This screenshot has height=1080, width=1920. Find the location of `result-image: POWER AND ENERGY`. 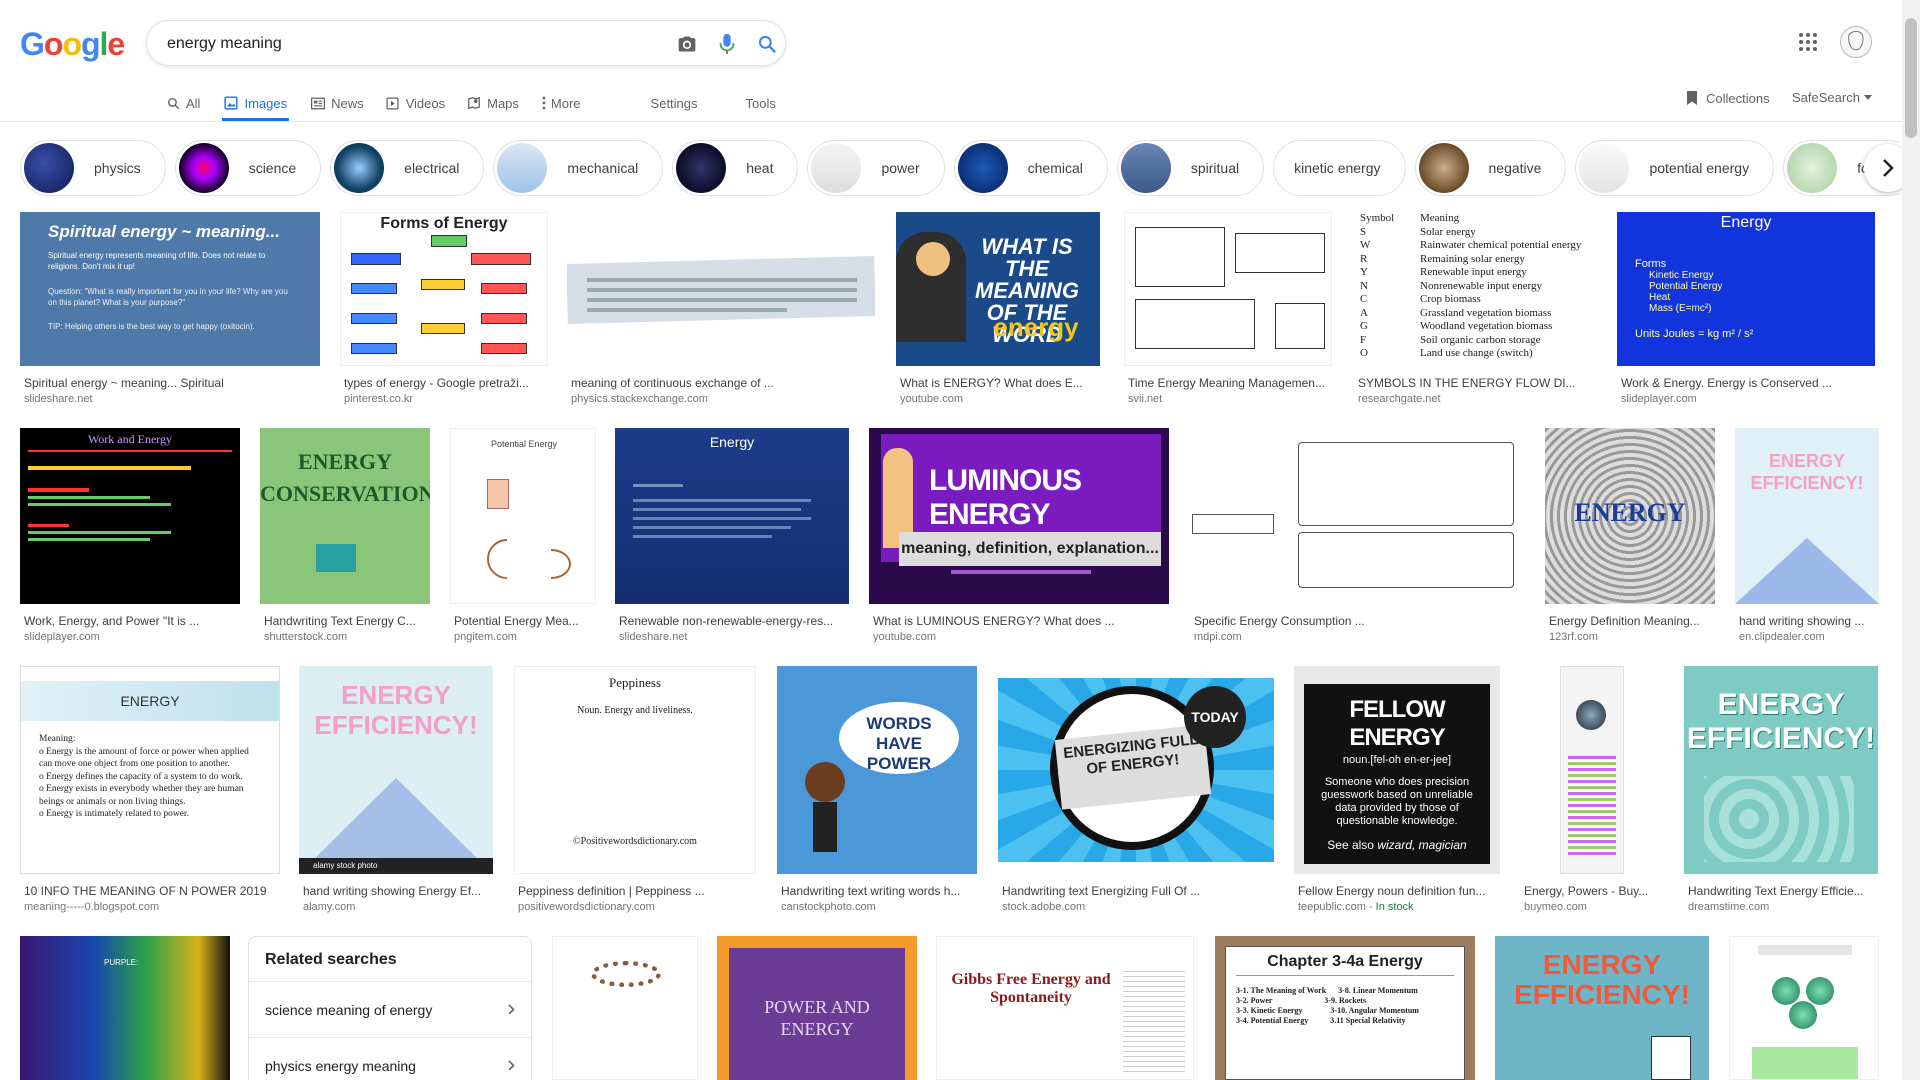

result-image: POWER AND ENERGY is located at coordinates (817, 1008).